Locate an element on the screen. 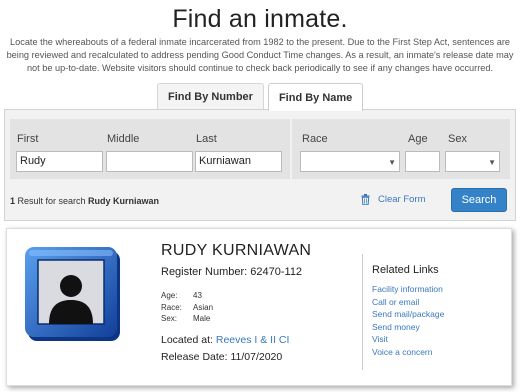 The image size is (520, 392). middle-name-label: Middle is located at coordinates (123, 139).